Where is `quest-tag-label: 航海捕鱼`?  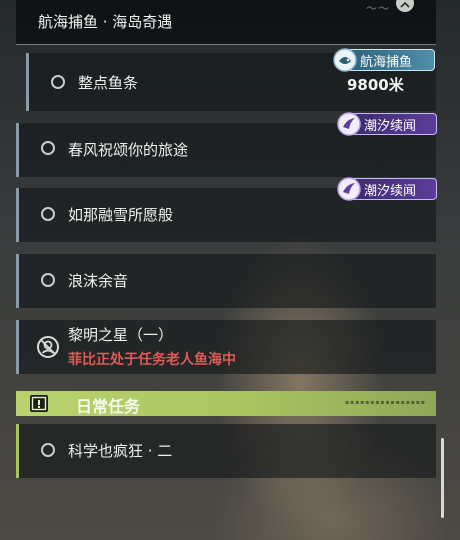 quest-tag-label: 航海捕鱼 is located at coordinates (386, 62).